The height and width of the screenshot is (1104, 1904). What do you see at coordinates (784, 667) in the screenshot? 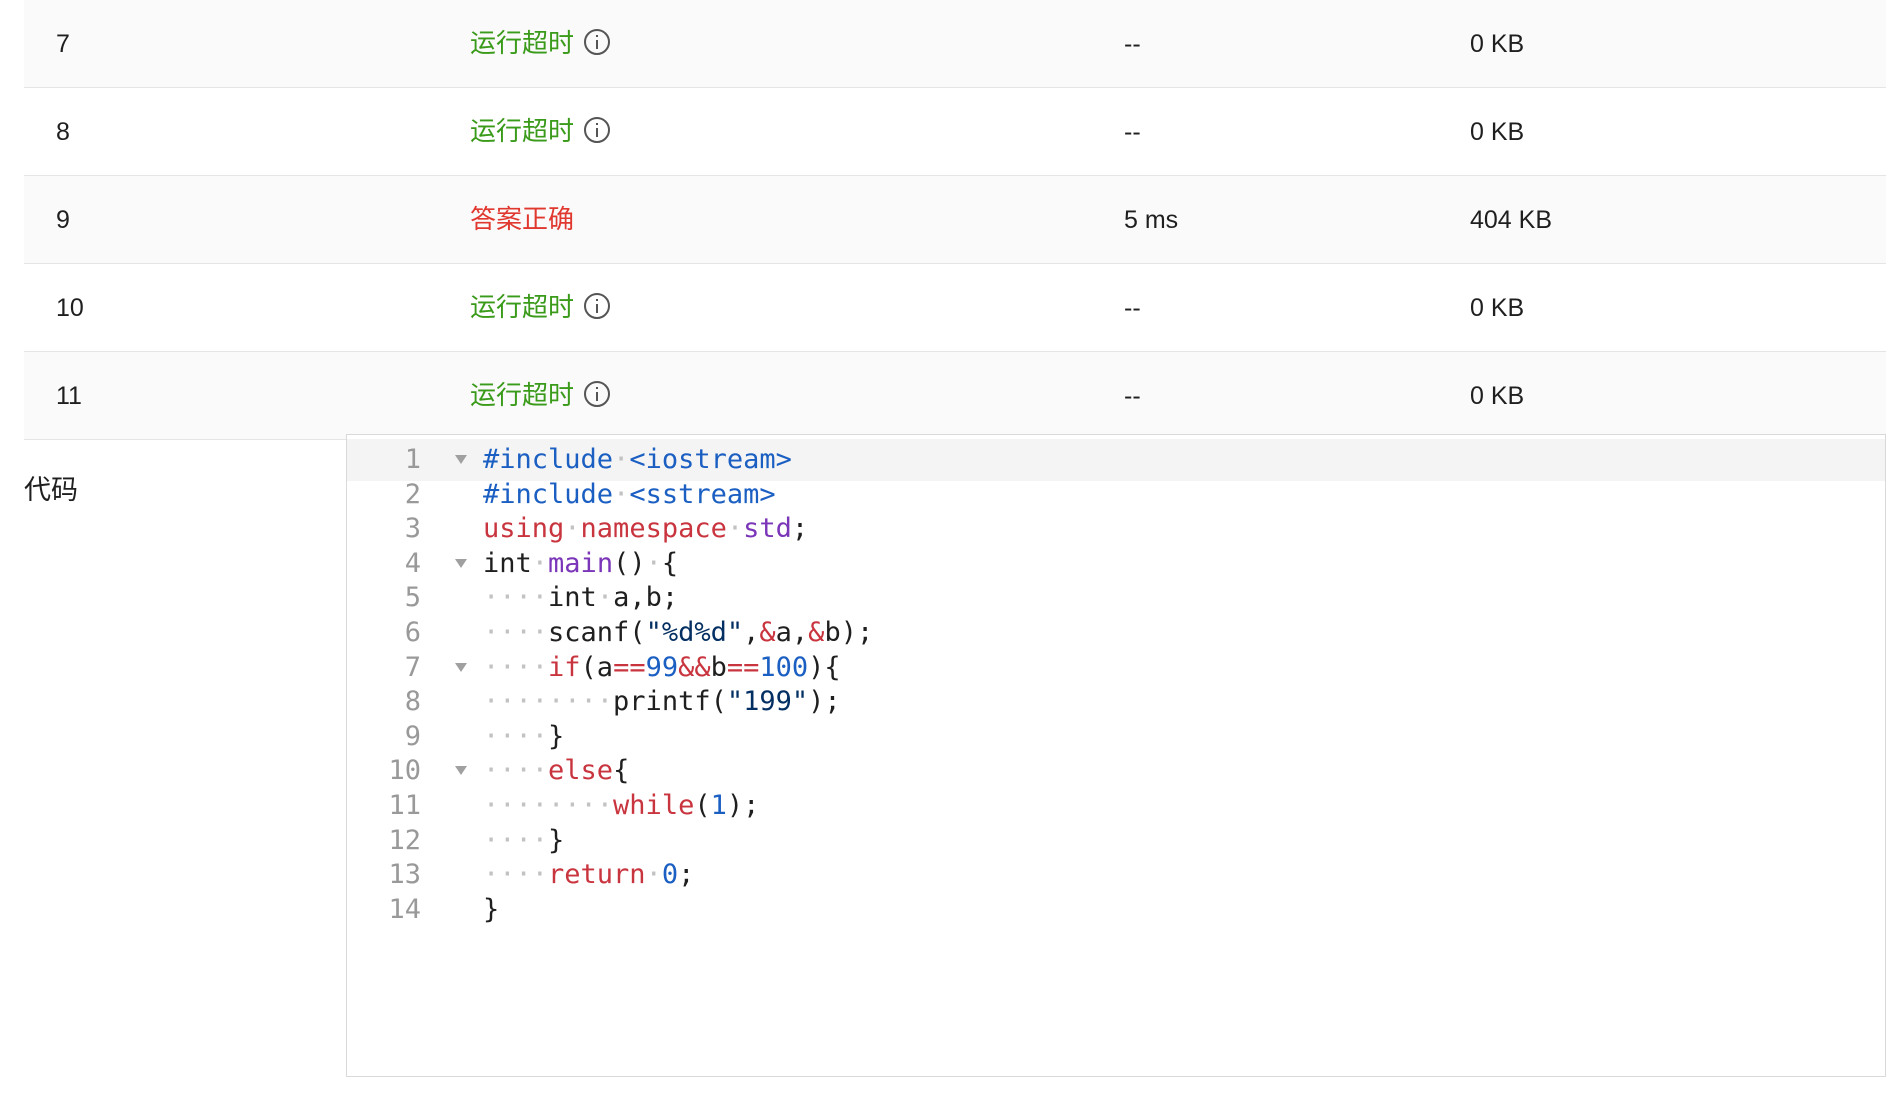
I see `code-token: 100` at bounding box center [784, 667].